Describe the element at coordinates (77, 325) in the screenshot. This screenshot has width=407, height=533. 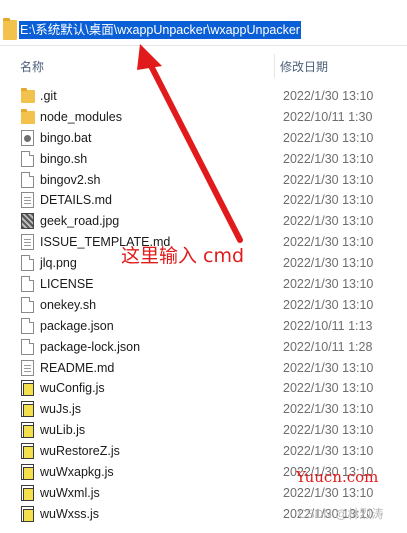
I see `file-name: package.json` at that location.